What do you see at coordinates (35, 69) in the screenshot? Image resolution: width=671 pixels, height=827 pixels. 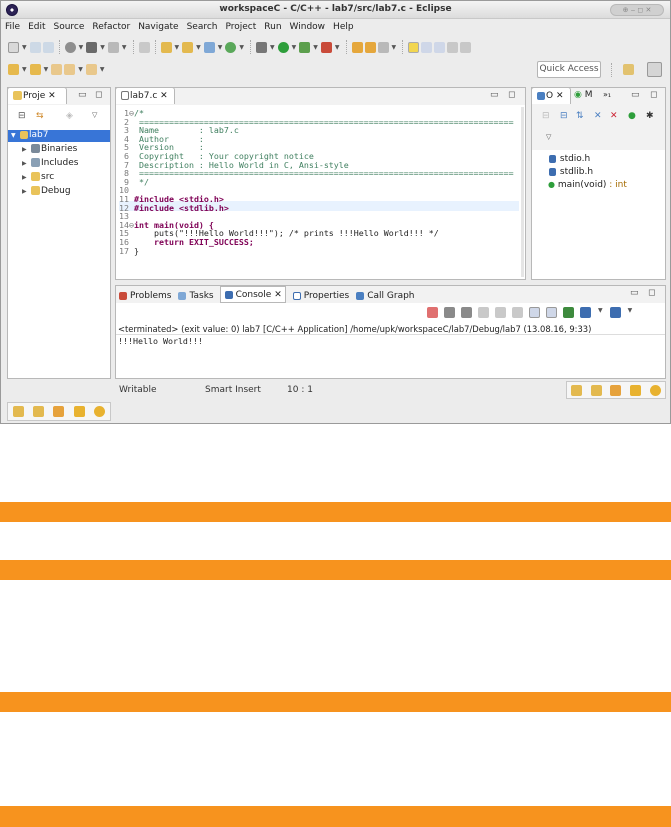 I see `prev-annotation-icon` at bounding box center [35, 69].